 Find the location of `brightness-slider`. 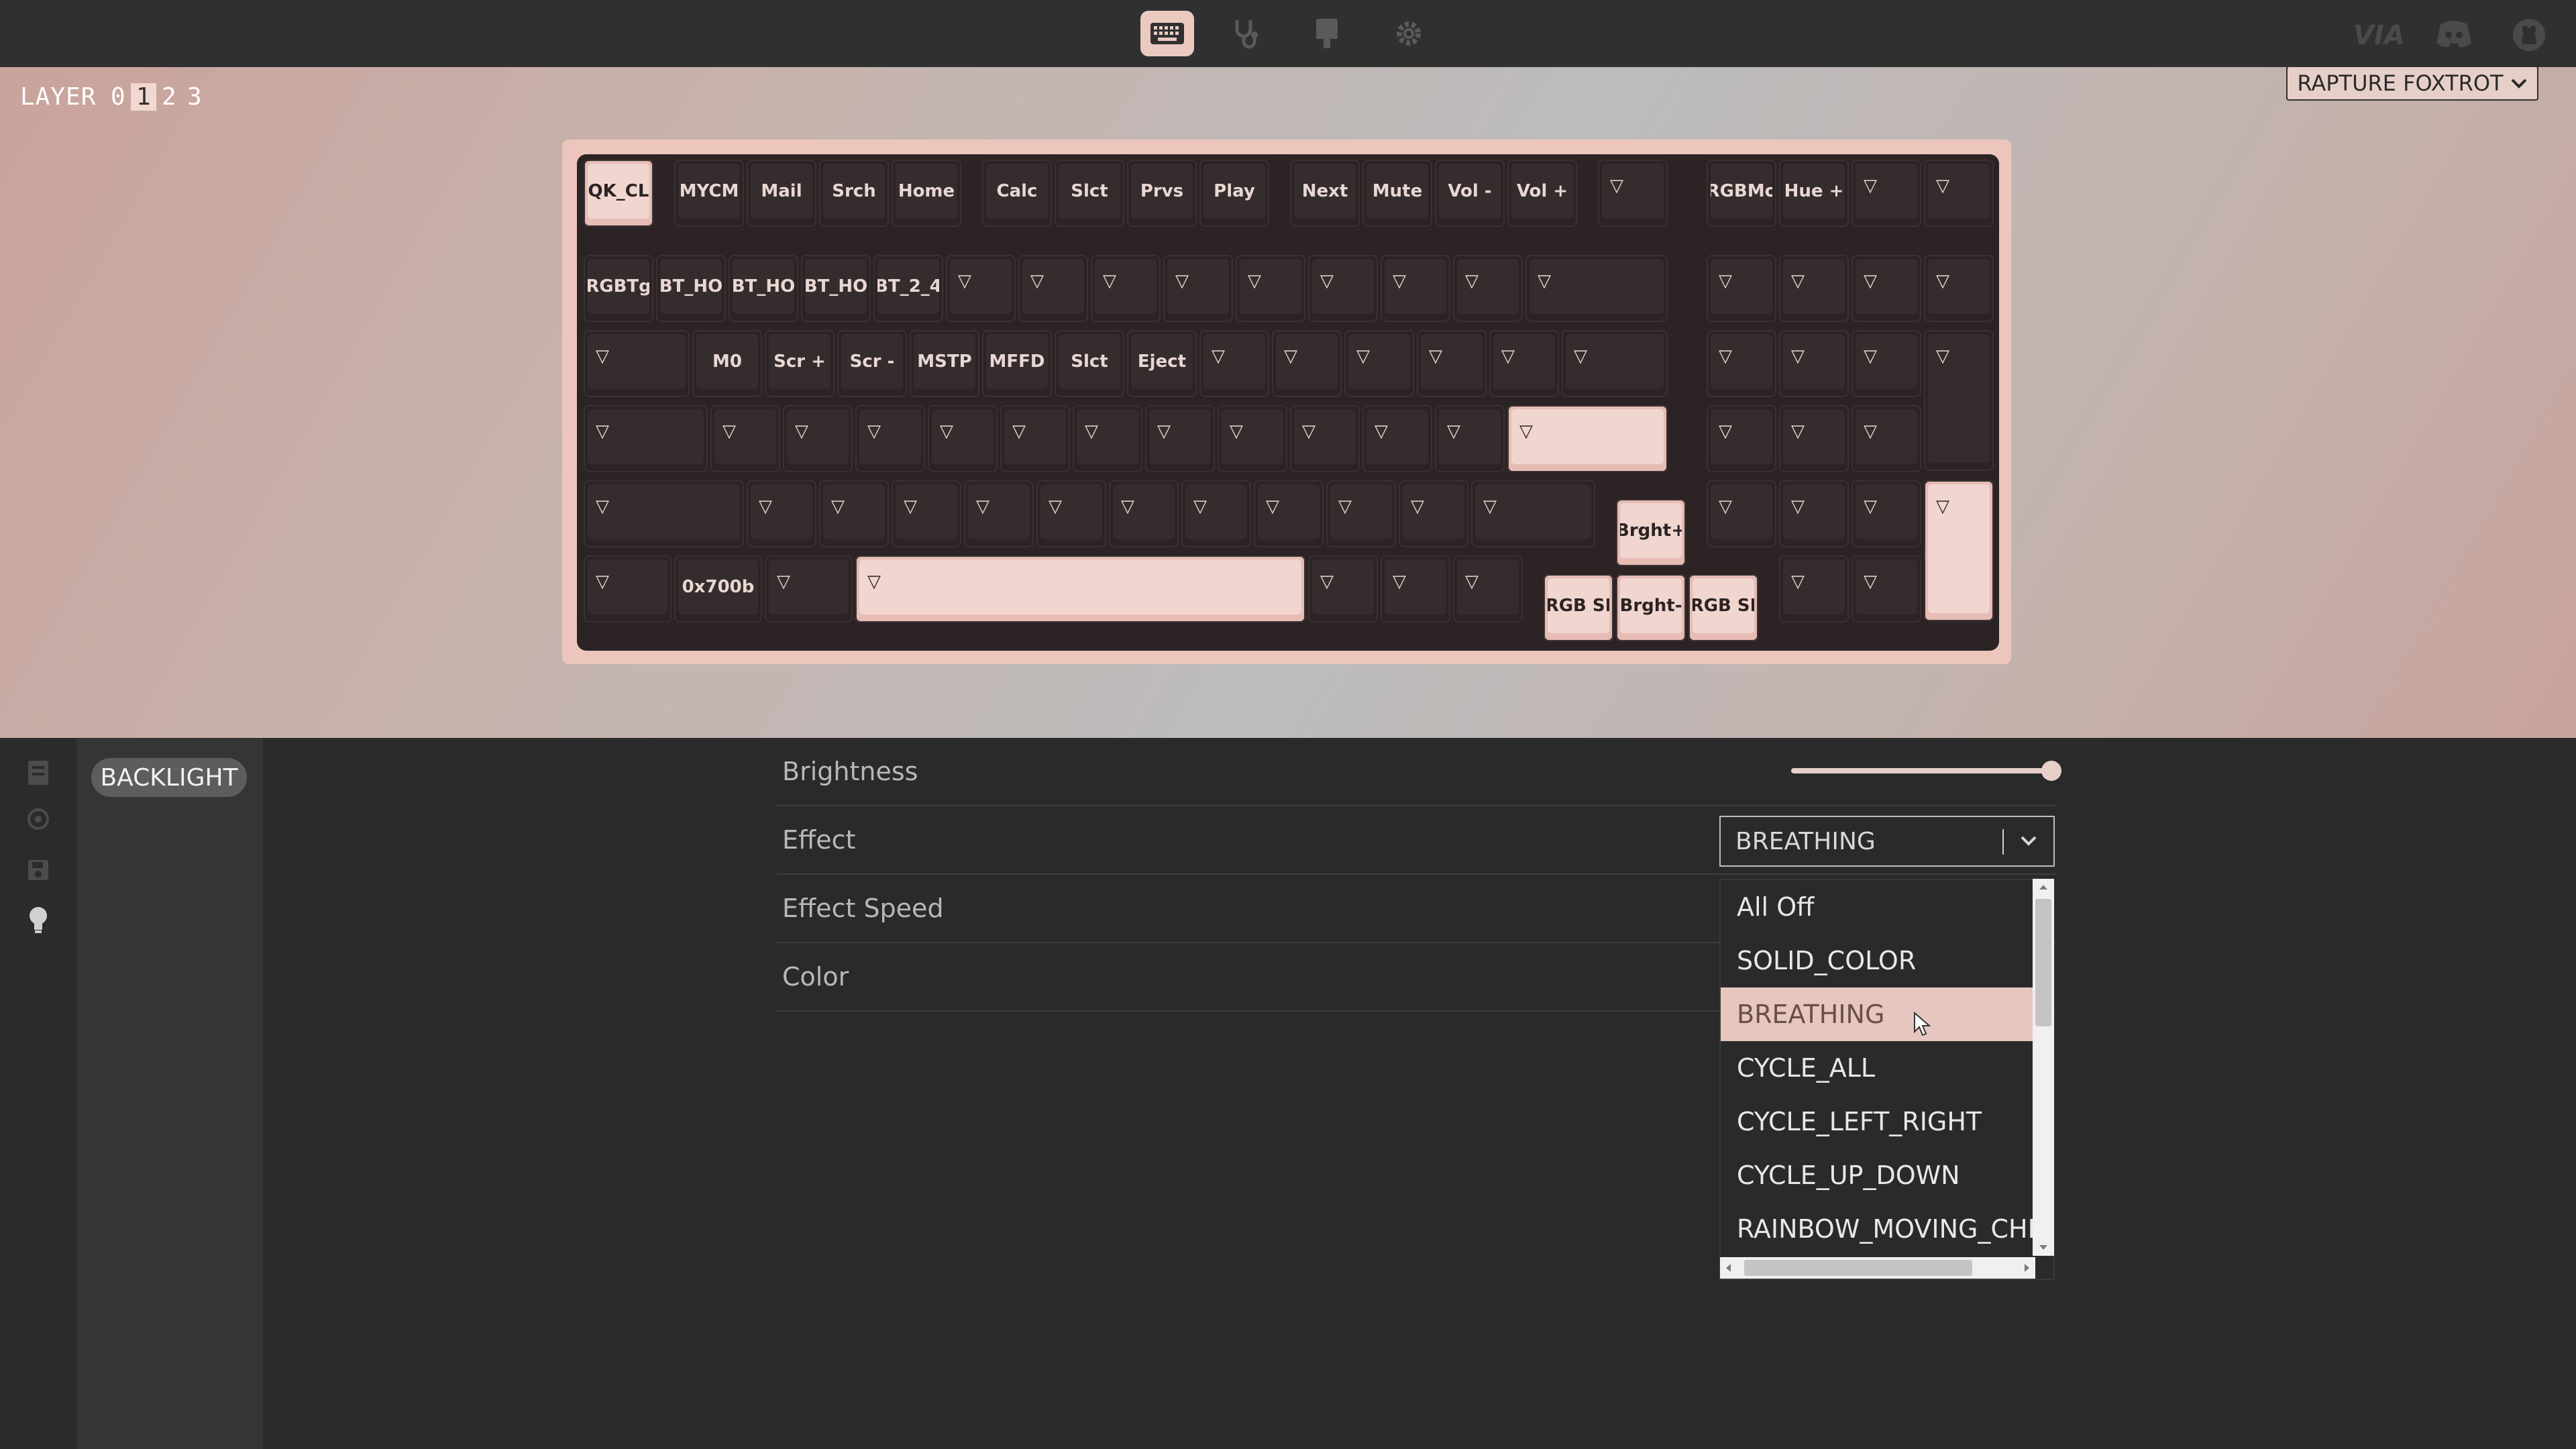

brightness-slider is located at coordinates (1926, 771).